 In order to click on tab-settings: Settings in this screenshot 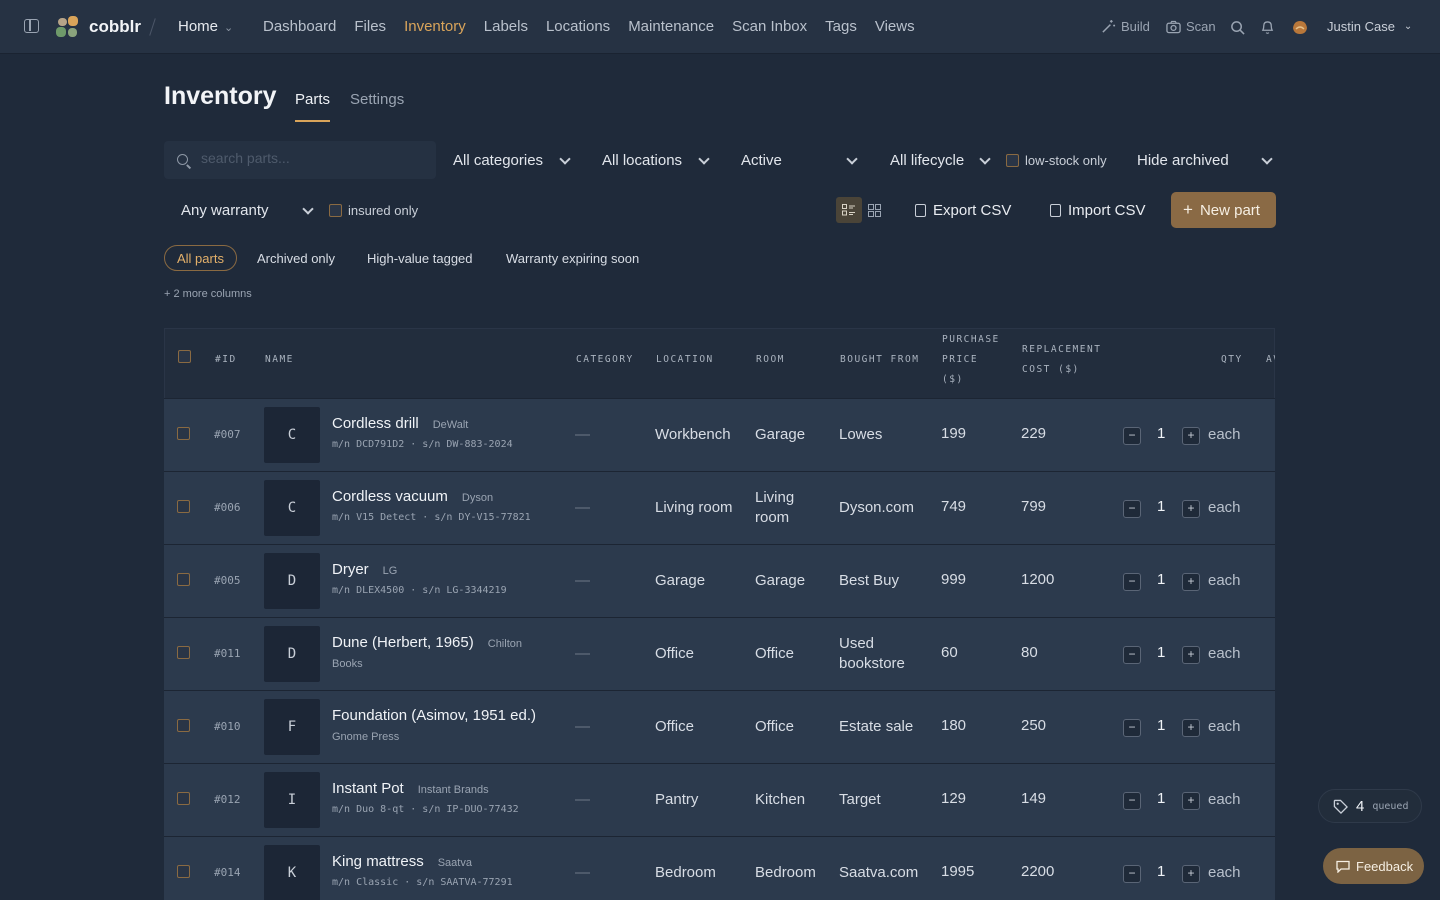, I will do `click(377, 99)`.